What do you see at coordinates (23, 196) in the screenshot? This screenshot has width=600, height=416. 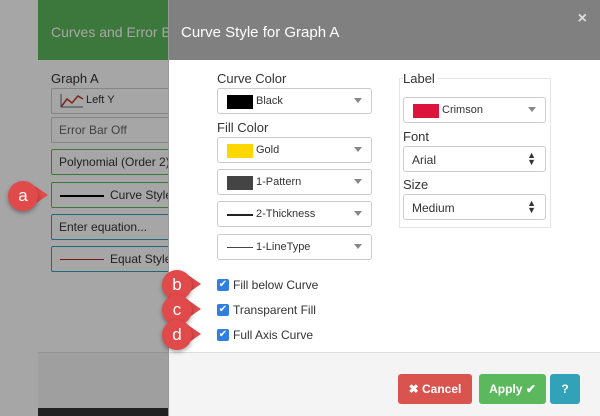 I see `callout-badge-a: a` at bounding box center [23, 196].